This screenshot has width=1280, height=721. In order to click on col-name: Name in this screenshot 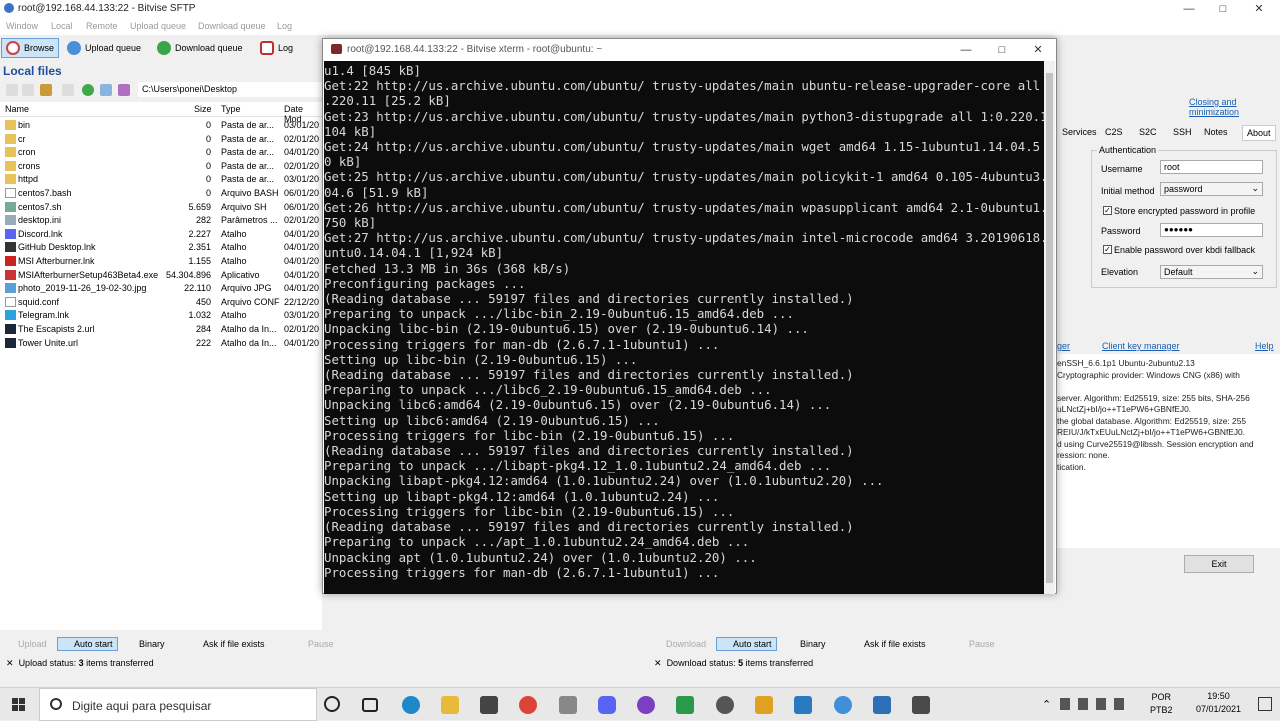, I will do `click(17, 109)`.